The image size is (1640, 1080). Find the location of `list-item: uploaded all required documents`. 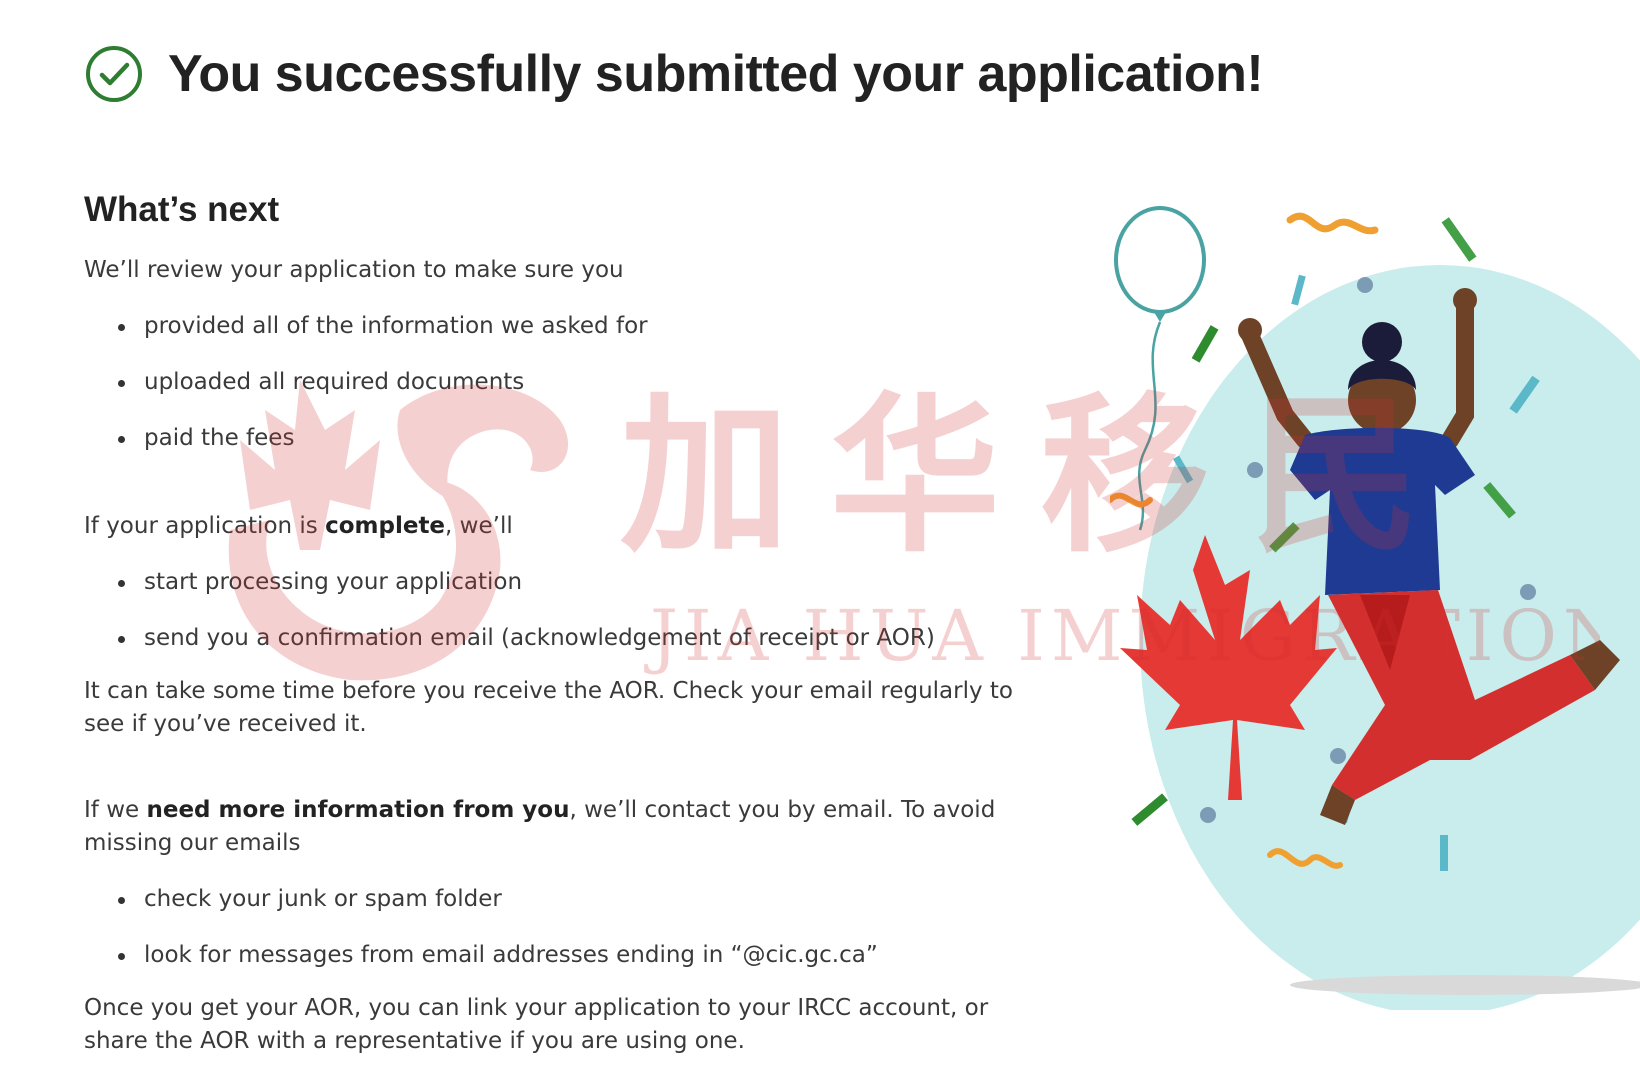

list-item: uploaded all required documents is located at coordinates (564, 382).